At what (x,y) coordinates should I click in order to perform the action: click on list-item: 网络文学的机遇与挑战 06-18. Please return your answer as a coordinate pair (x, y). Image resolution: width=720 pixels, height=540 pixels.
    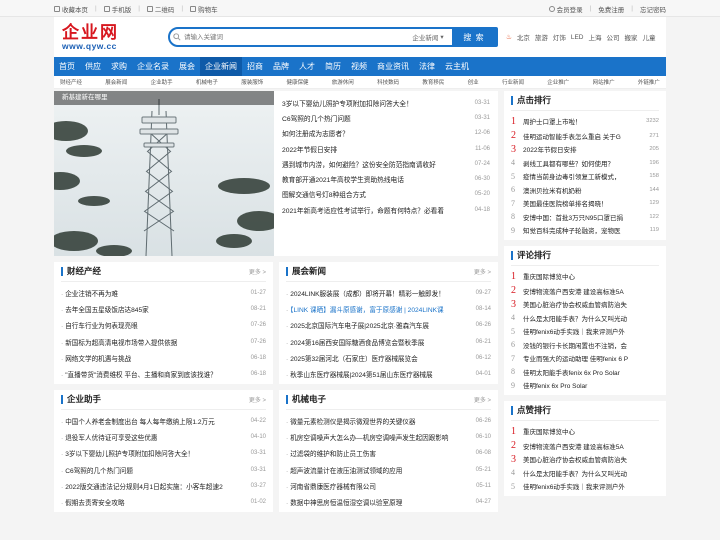
    Looking at the image, I should click on (163, 358).